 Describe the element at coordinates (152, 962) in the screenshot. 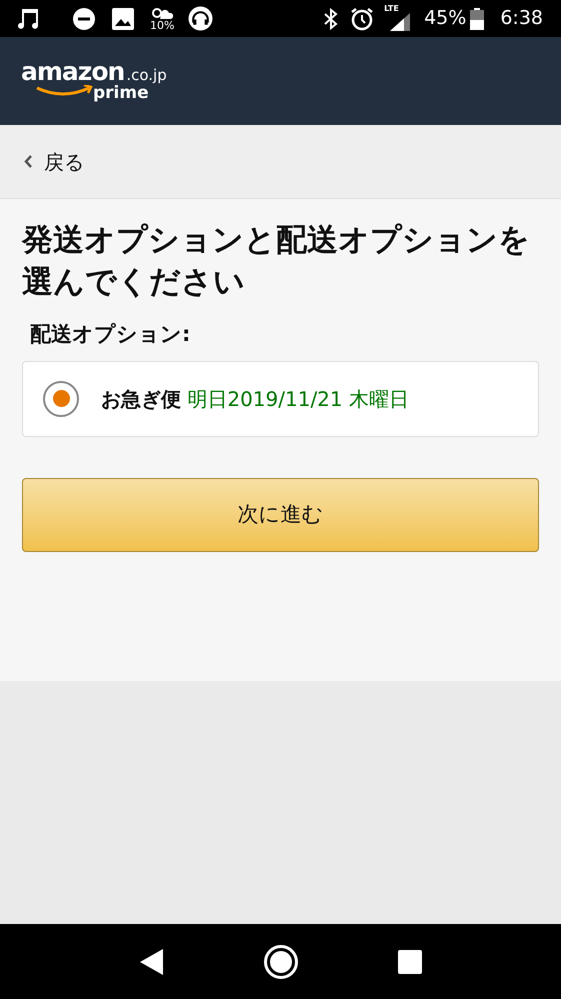

I see `back-nav-icon` at that location.